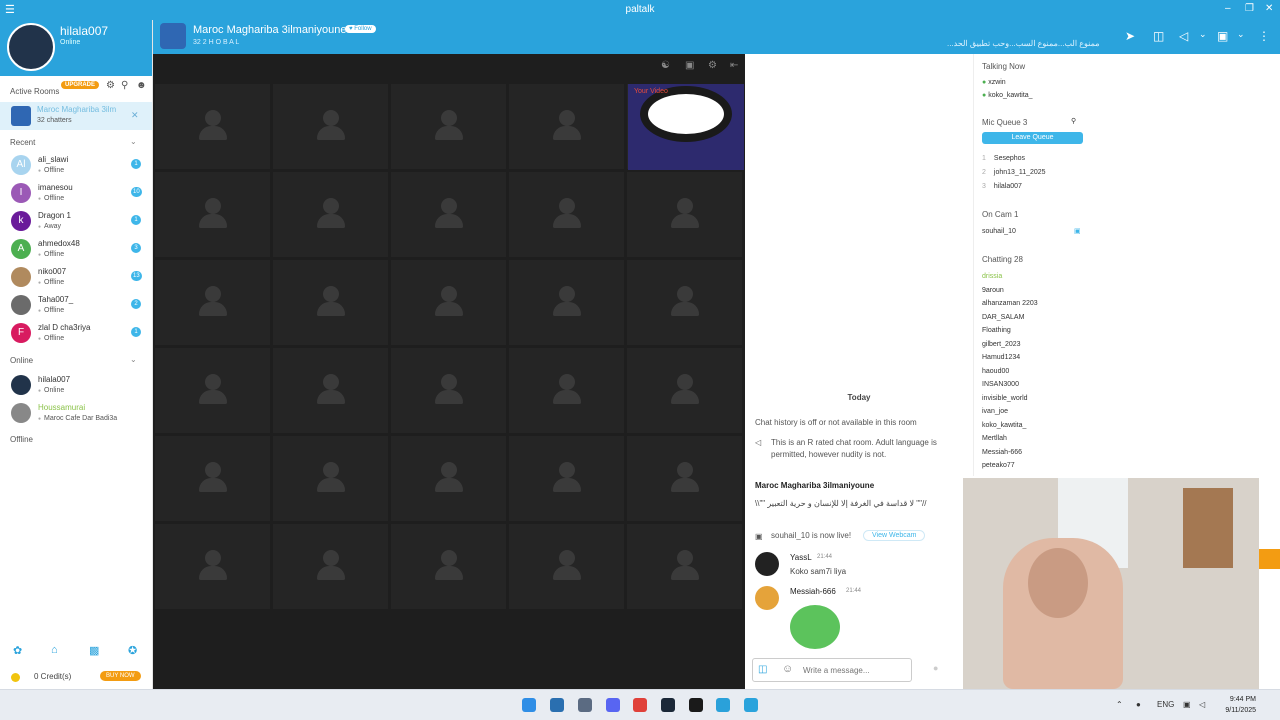 This screenshot has height=720, width=1280. What do you see at coordinates (76, 116) in the screenshot?
I see `active-room-item: Maroc Maghariba 3ilm 32 chatters ✕` at bounding box center [76, 116].